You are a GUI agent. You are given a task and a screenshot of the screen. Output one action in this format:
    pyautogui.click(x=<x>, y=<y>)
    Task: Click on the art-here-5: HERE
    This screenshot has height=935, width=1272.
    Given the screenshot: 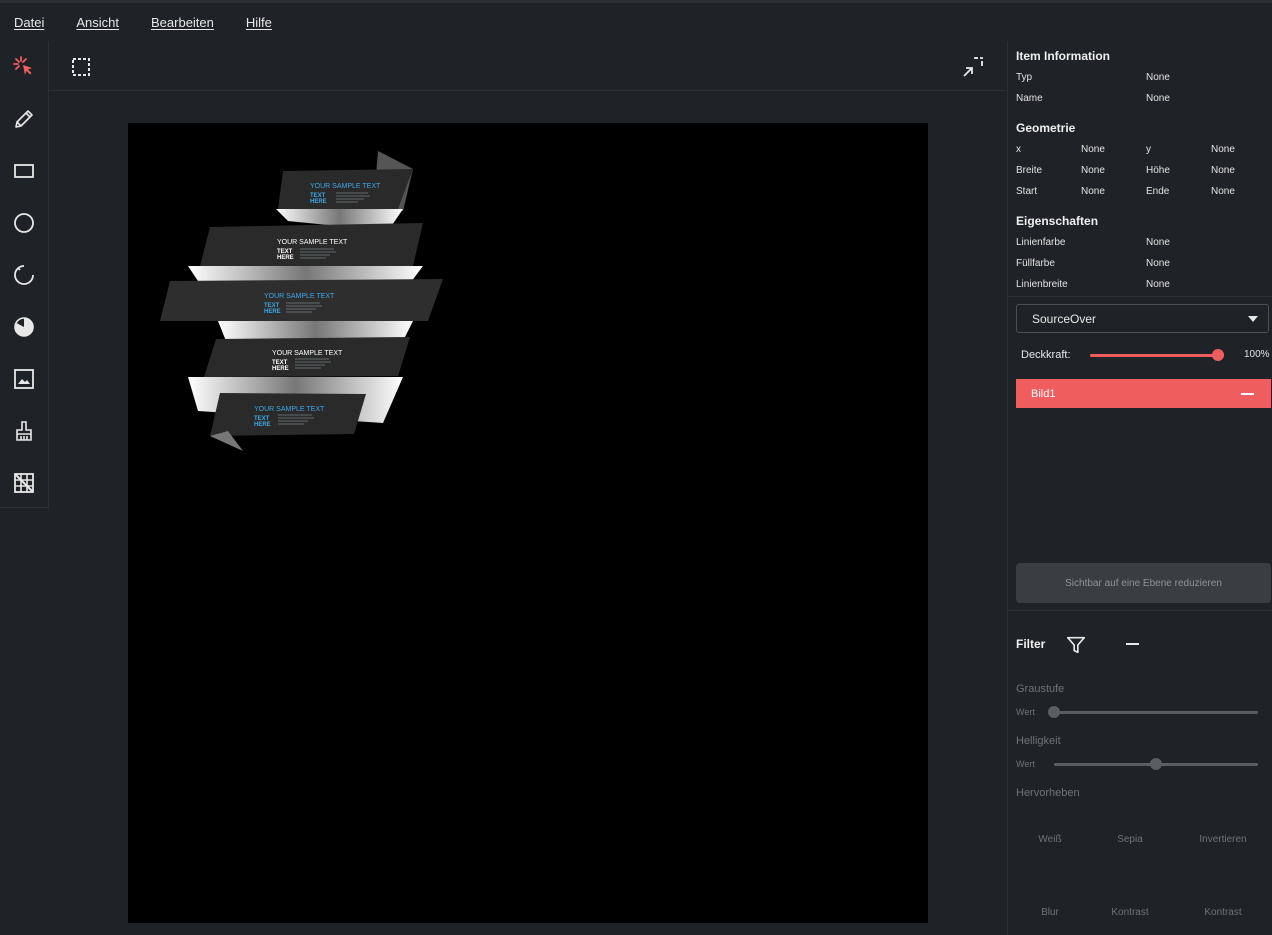 What is the action you would take?
    pyautogui.click(x=262, y=425)
    